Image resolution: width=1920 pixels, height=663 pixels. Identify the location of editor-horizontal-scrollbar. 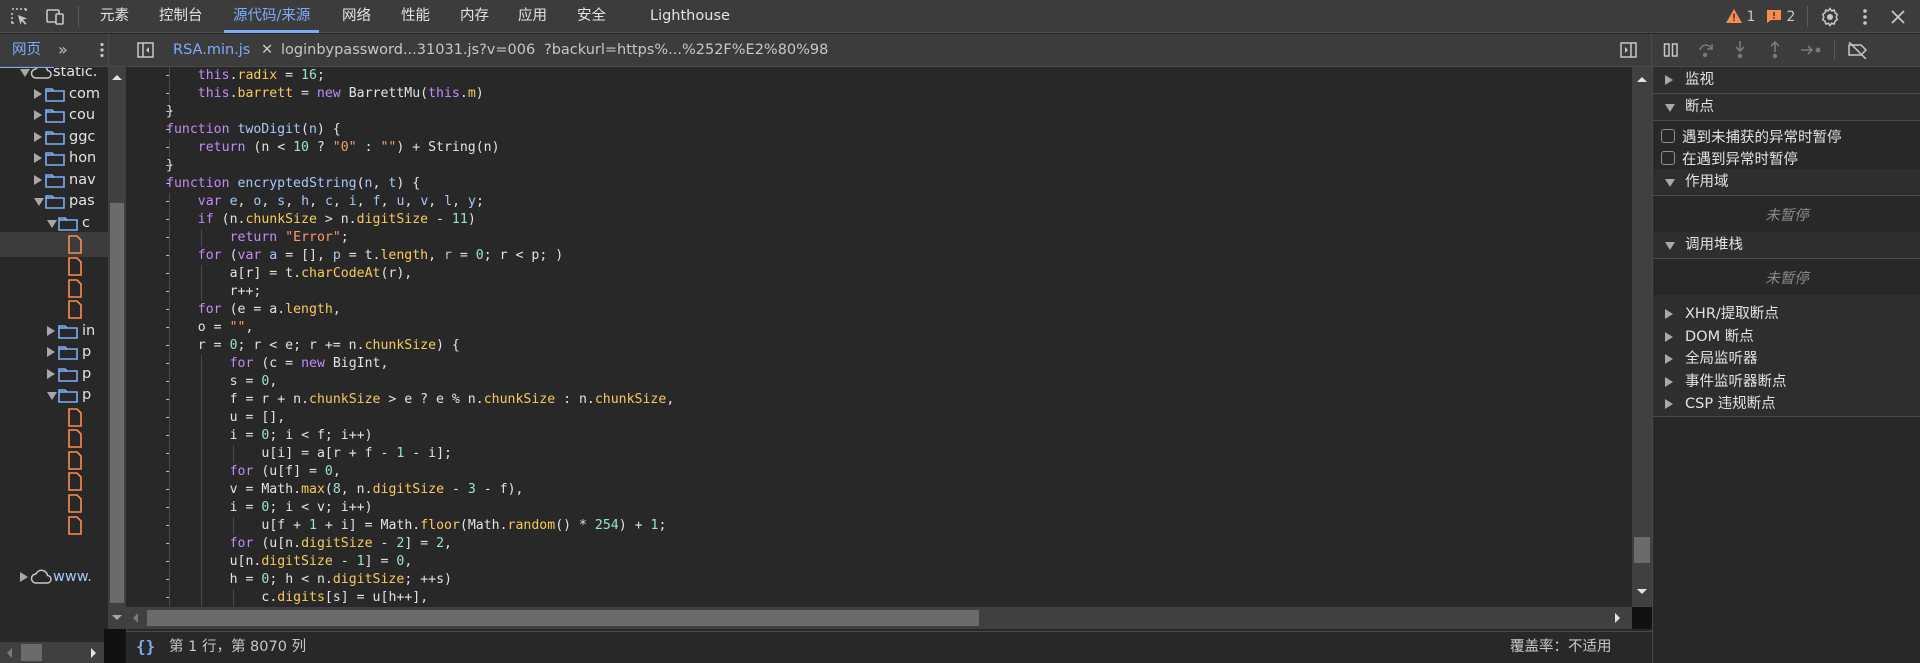
(879, 618).